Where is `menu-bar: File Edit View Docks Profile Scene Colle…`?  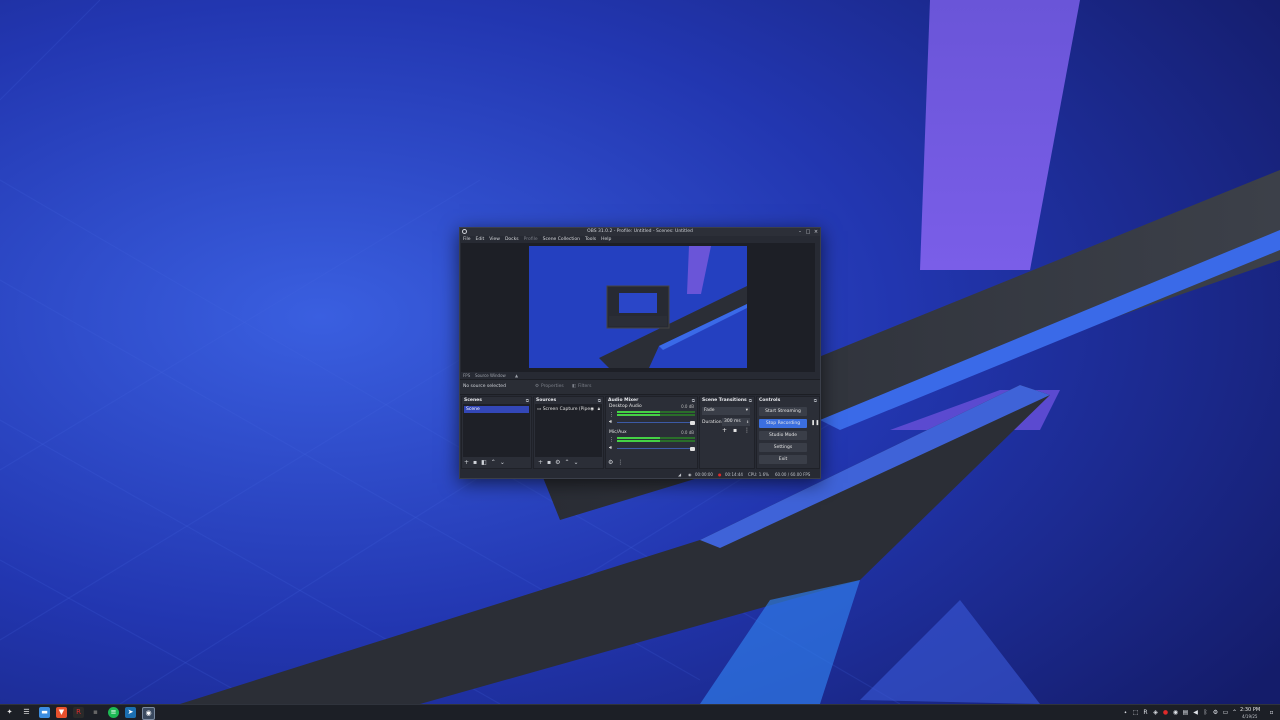
menu-bar: File Edit View Docks Profile Scene Colle… is located at coordinates (640, 239).